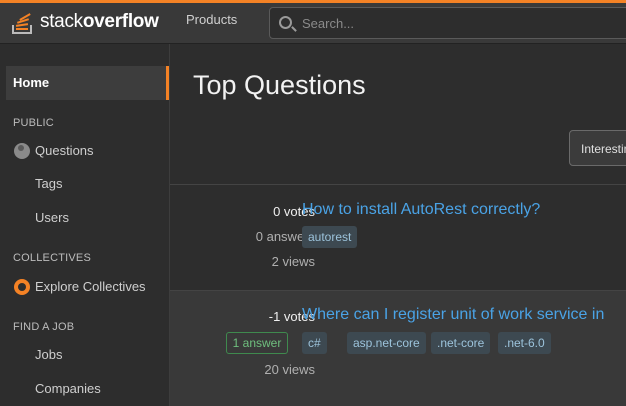 This screenshot has height=406, width=626. I want to click on stackoverflow-logo-icon, so click(23, 22).